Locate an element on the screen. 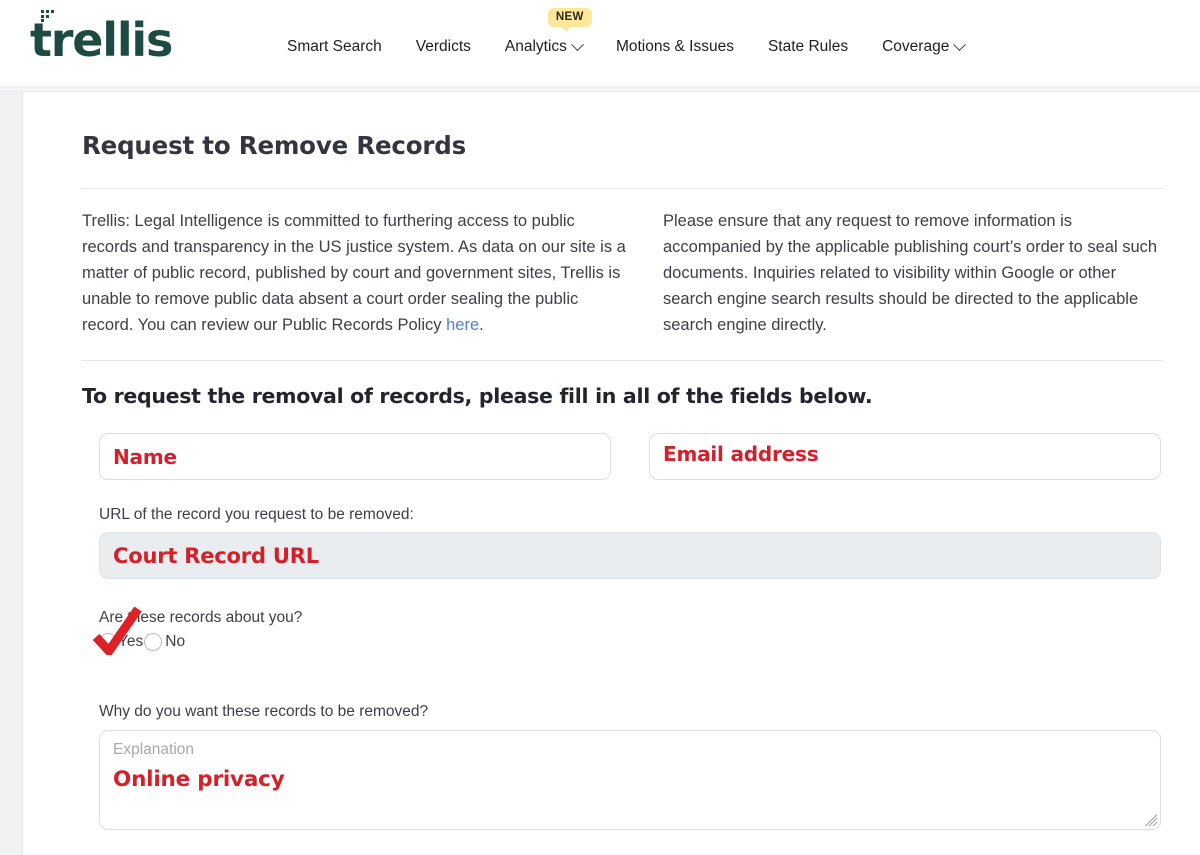 This screenshot has width=1200, height=855. records-about-you-radio-group: Yes No is located at coordinates (626, 631).